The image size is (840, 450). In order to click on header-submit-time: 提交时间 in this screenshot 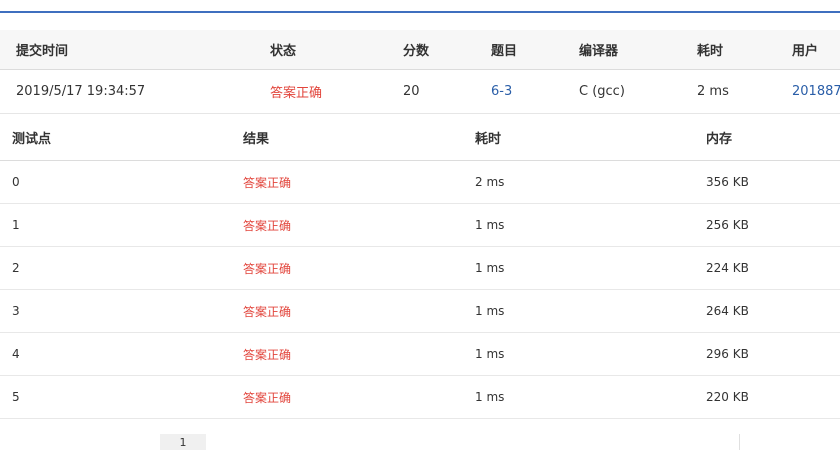, I will do `click(42, 51)`.